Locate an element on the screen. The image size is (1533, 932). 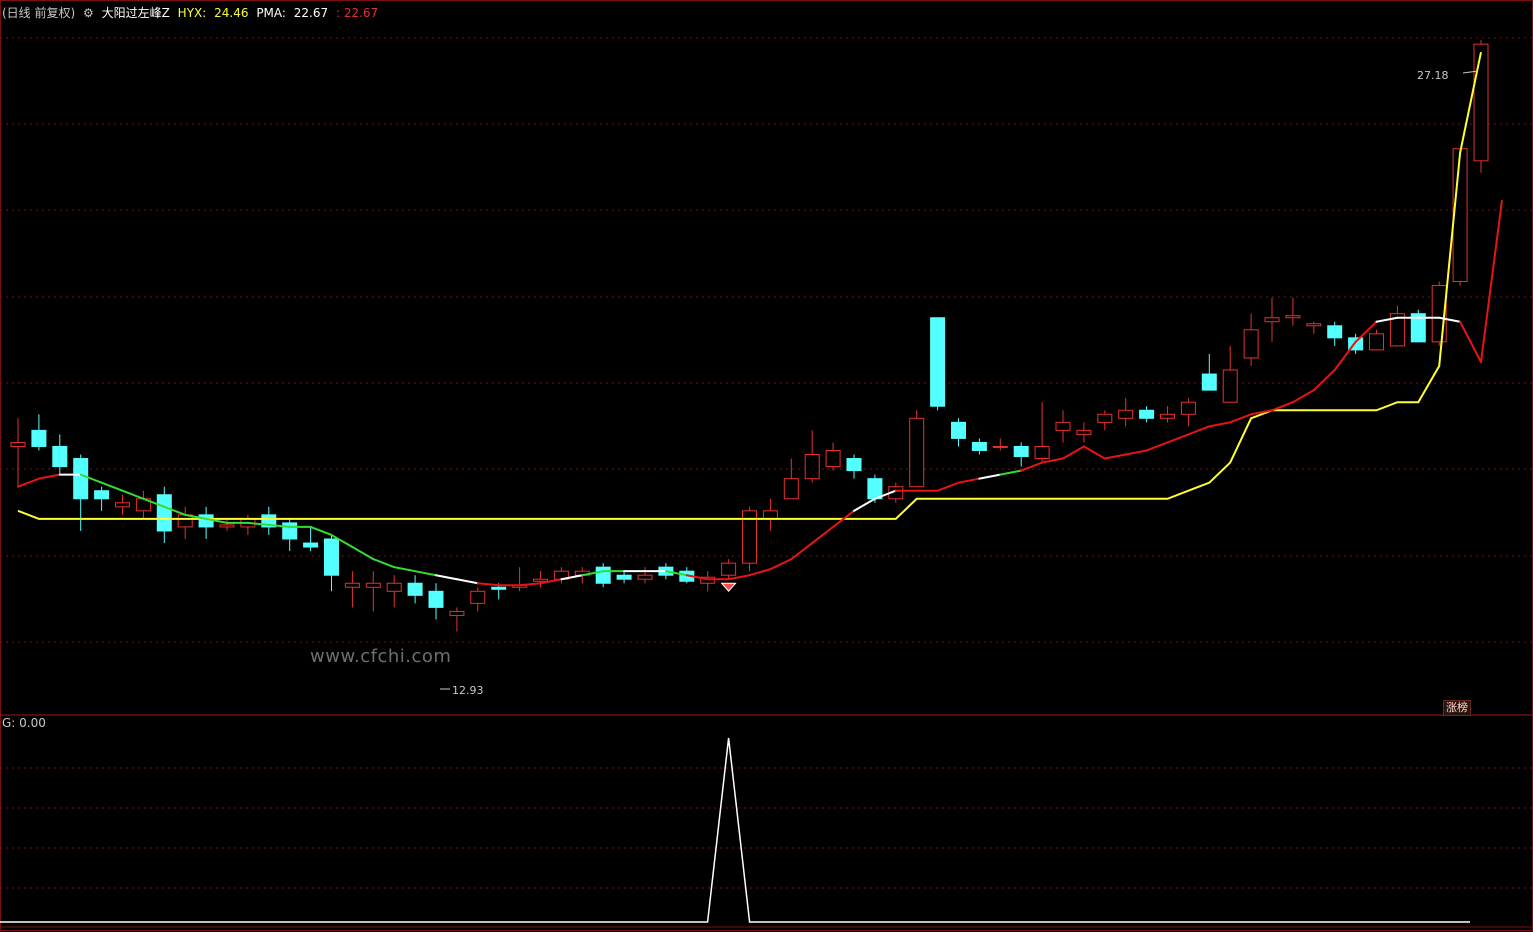
signal-marker is located at coordinates (728, 587).